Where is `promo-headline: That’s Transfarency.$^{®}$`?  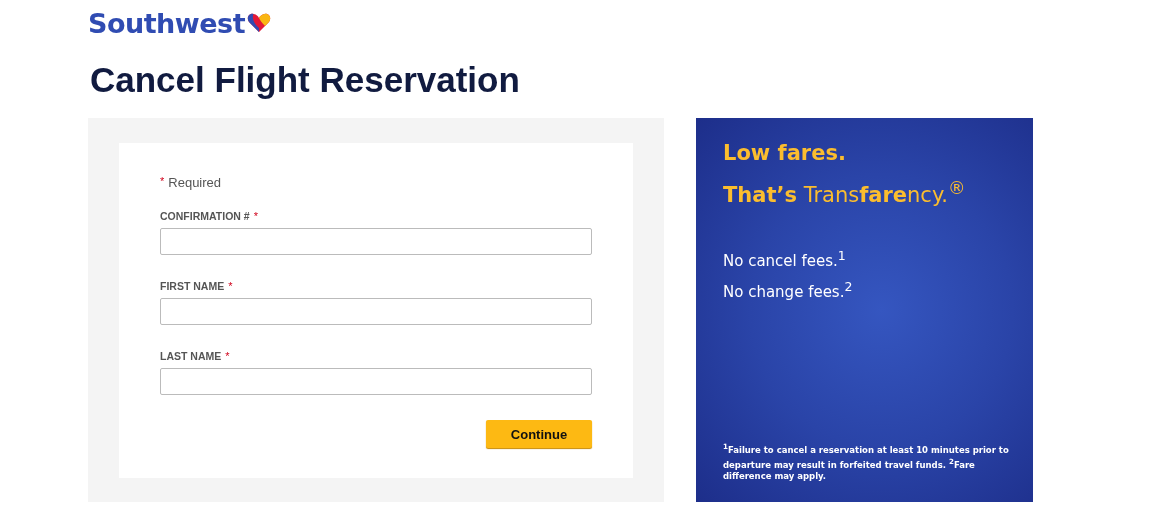 promo-headline: That’s Transfarency.$^{®}$ is located at coordinates (845, 193).